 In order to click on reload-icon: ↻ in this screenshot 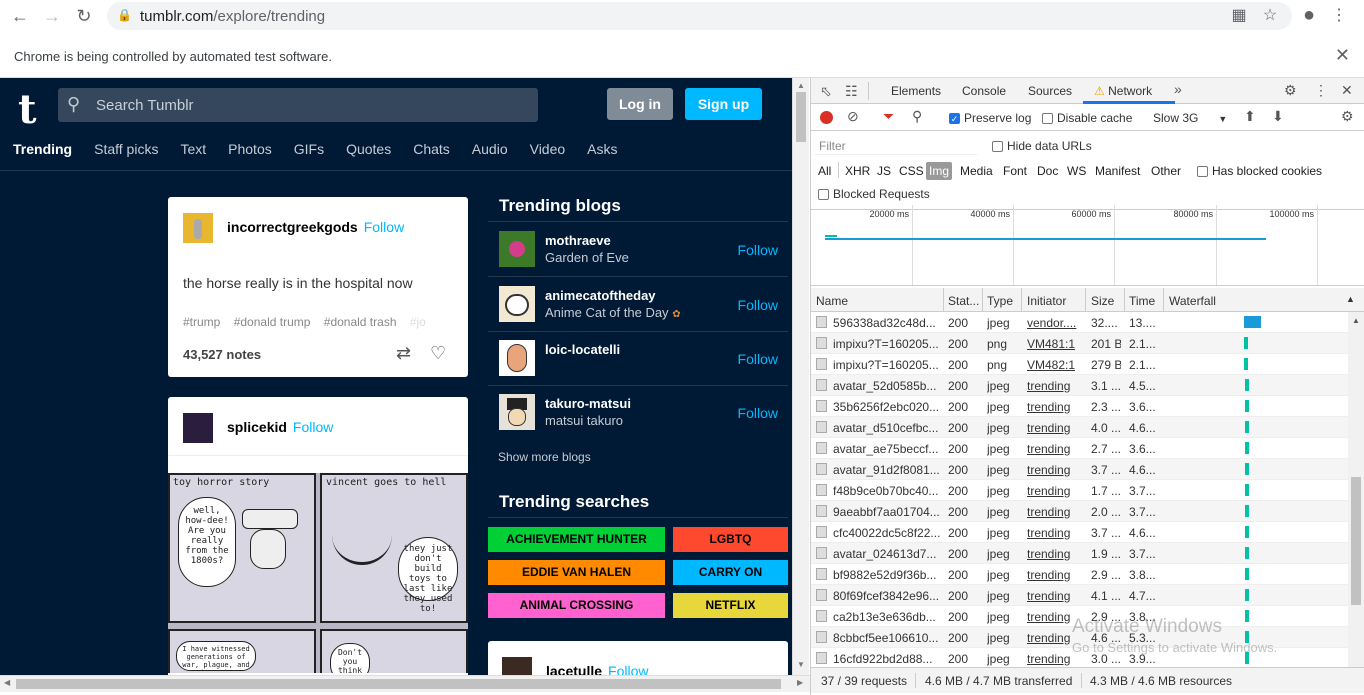, I will do `click(84, 16)`.